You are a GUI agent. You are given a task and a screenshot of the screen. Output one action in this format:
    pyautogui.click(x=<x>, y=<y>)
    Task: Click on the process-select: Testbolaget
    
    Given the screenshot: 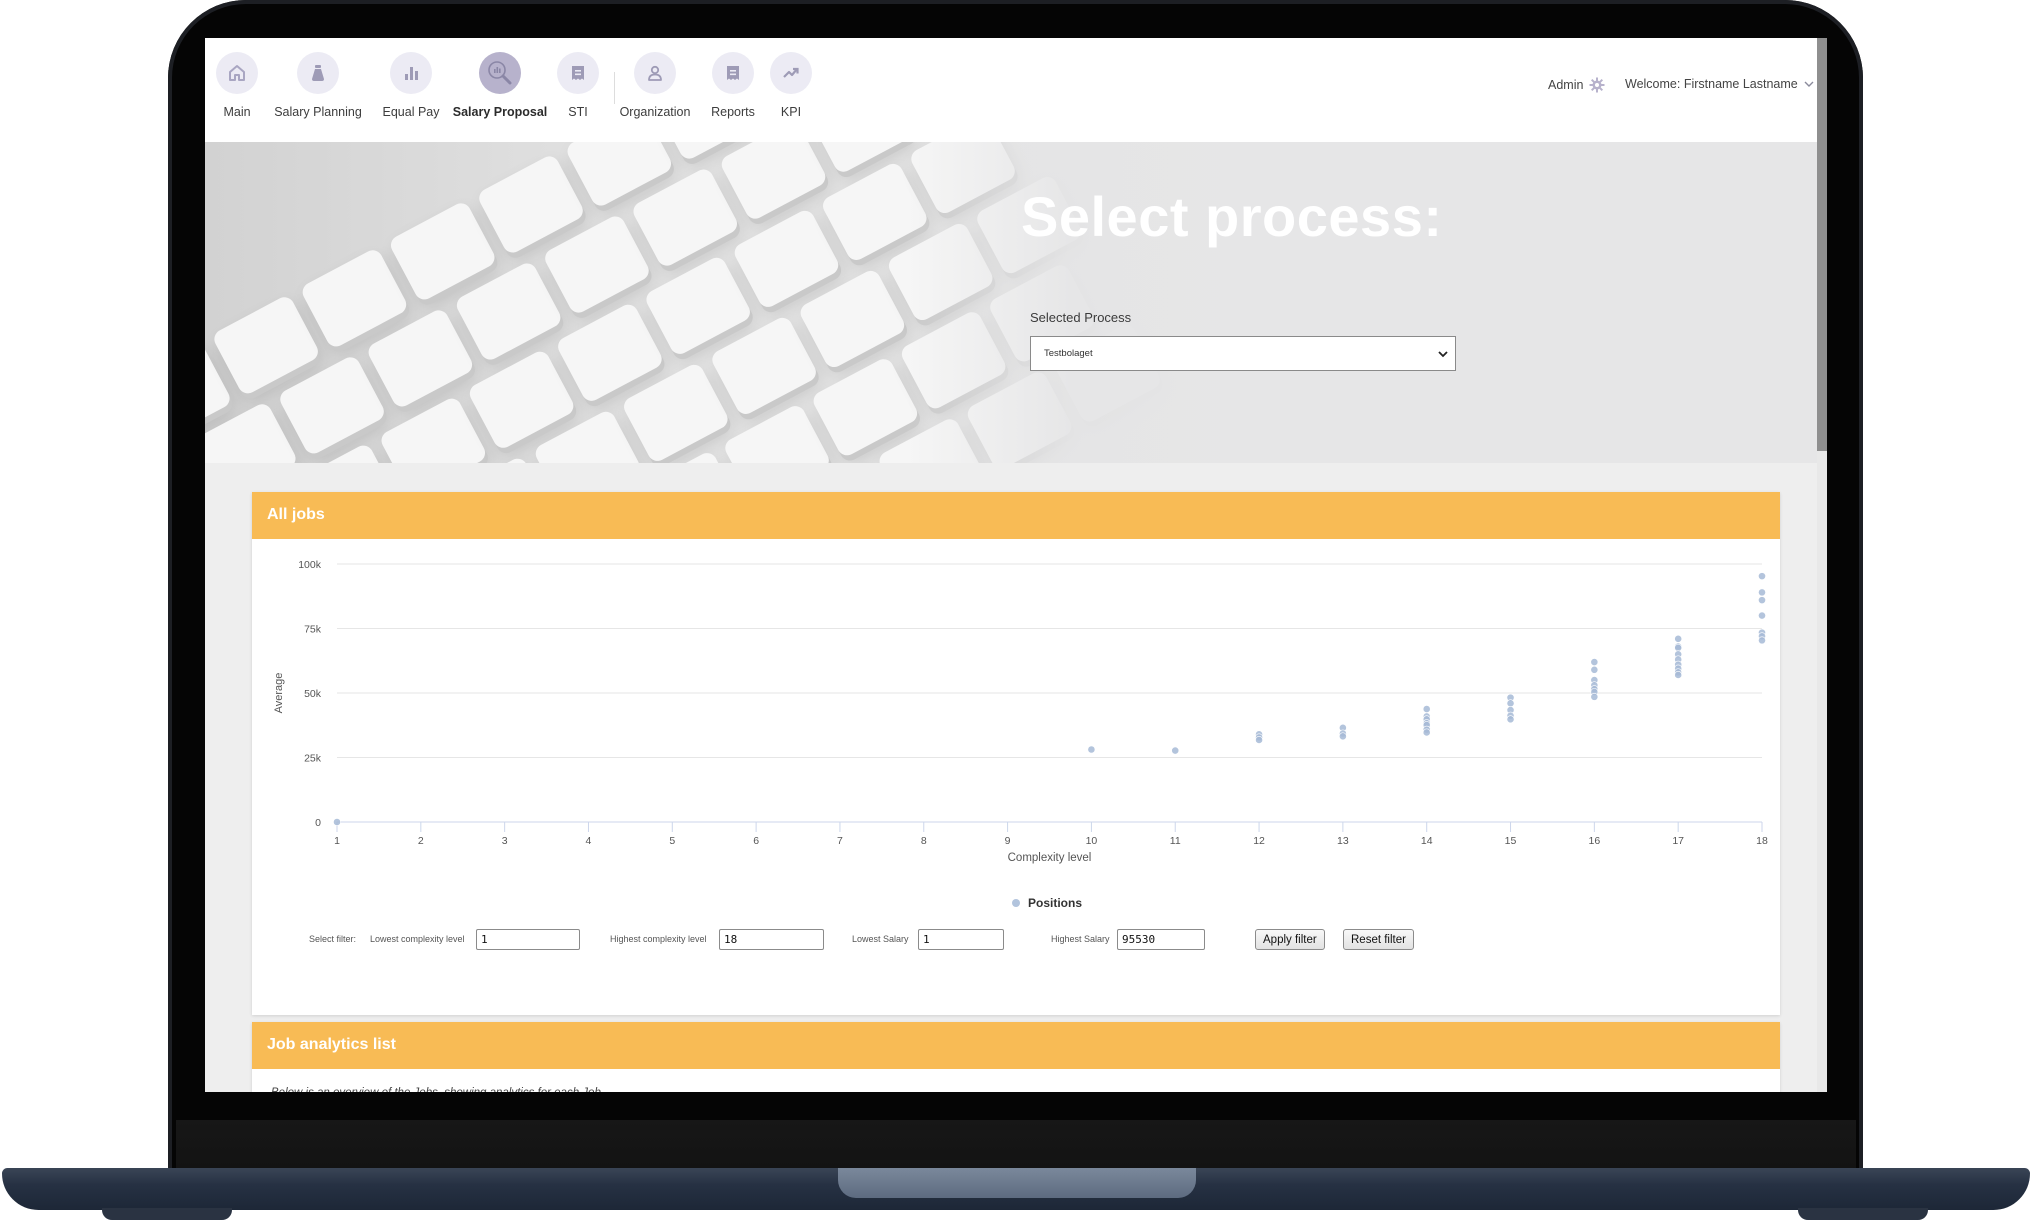 What is the action you would take?
    pyautogui.click(x=1243, y=353)
    